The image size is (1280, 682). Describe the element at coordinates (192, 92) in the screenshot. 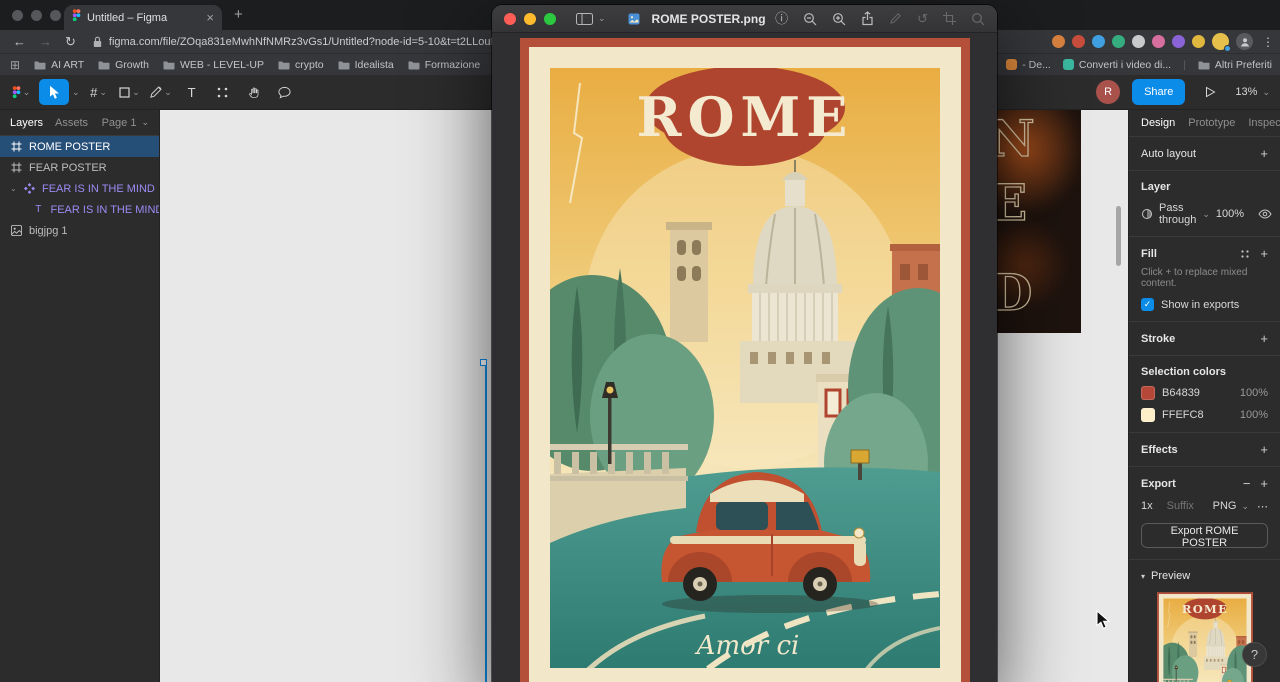

I see `text-tool-button: T` at that location.